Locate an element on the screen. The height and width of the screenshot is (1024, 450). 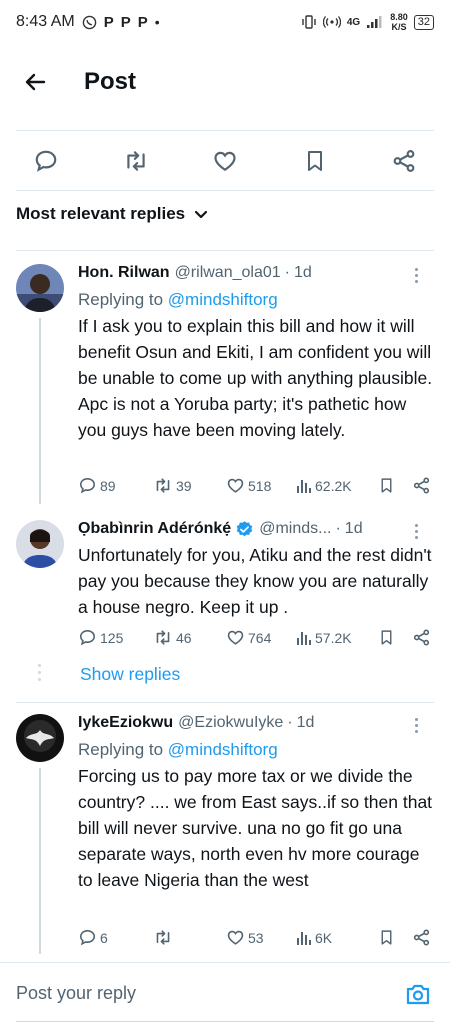
back-button is located at coordinates (36, 82).